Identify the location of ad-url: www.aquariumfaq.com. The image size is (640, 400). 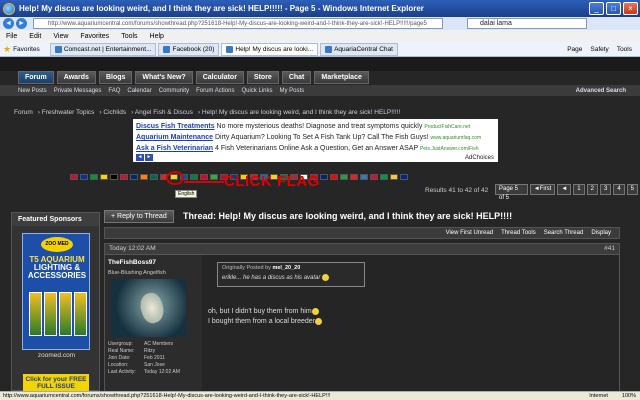
(456, 138).